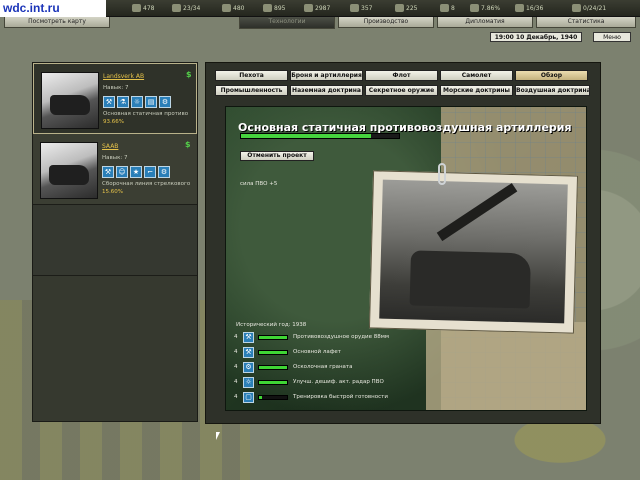 This screenshot has width=640, height=480. Describe the element at coordinates (338, 382) in the screenshot. I see `requirement-label: Улучш. дешиф. акт. радар ПВО` at that location.